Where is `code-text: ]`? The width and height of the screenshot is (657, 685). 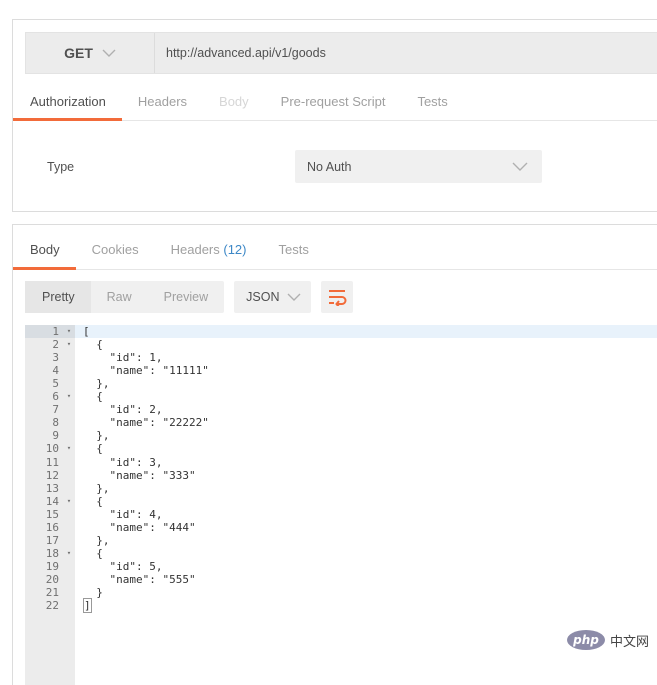 code-text: ] is located at coordinates (87, 606).